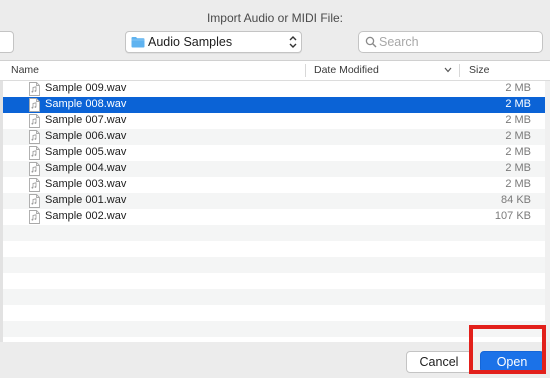 The height and width of the screenshot is (378, 550). Describe the element at coordinates (275, 137) in the screenshot. I see `file-row: Sample 006.wav 2 MB` at that location.